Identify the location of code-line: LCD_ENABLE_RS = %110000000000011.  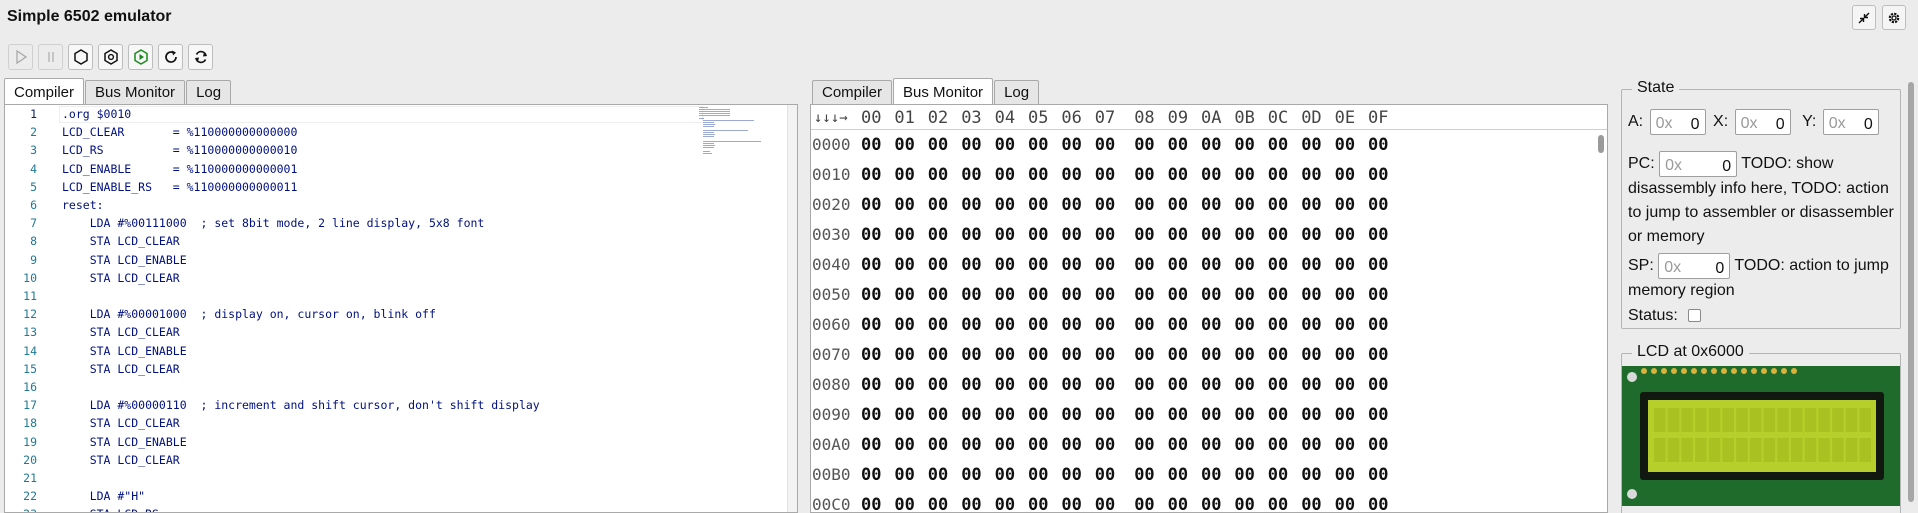
(179, 187).